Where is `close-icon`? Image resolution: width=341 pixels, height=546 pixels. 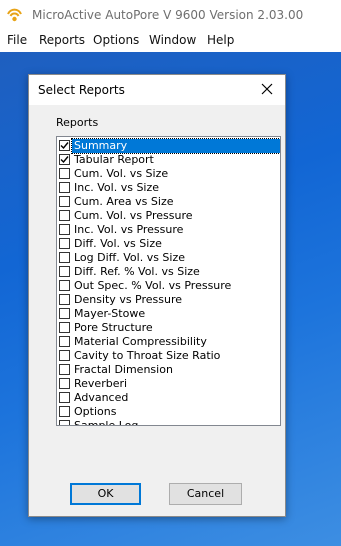 close-icon is located at coordinates (267, 89).